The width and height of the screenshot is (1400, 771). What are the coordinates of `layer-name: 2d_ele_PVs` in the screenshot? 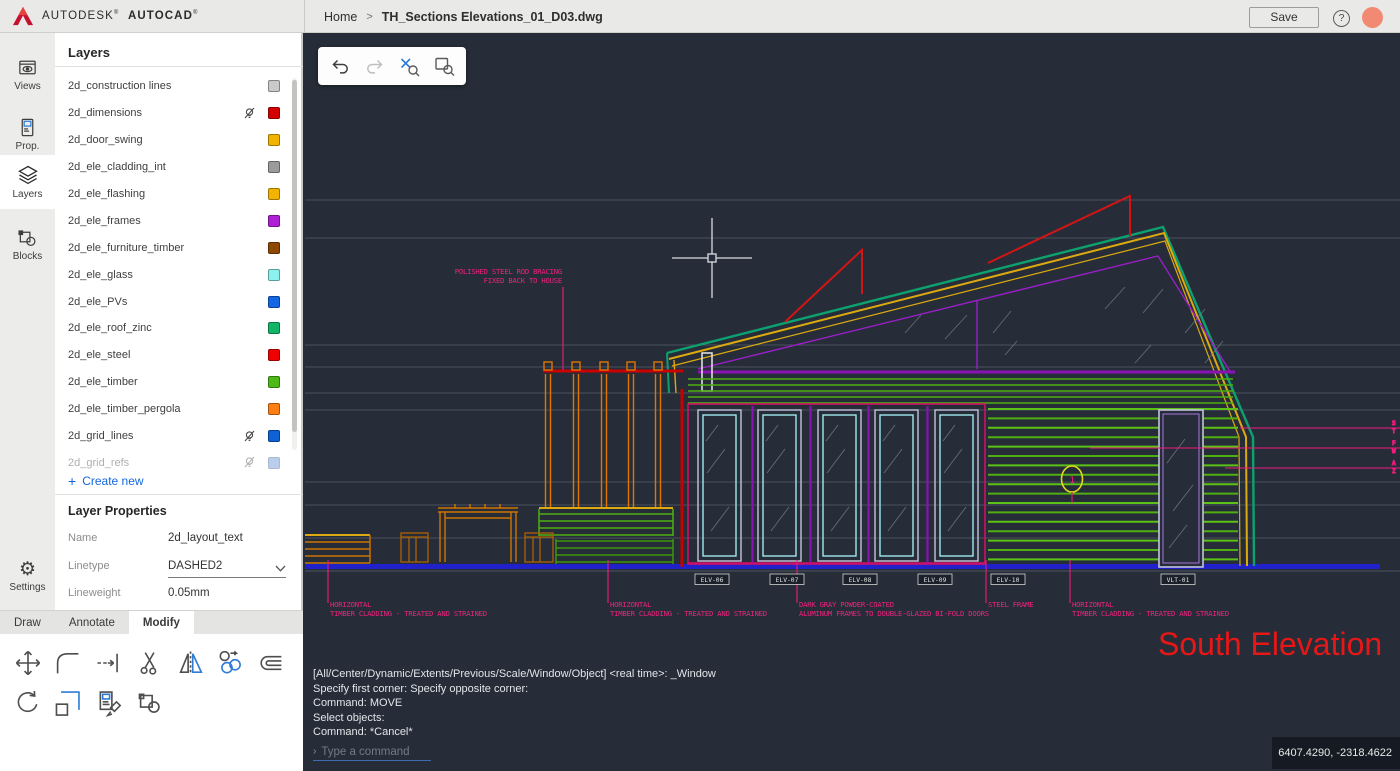 It's located at (98, 301).